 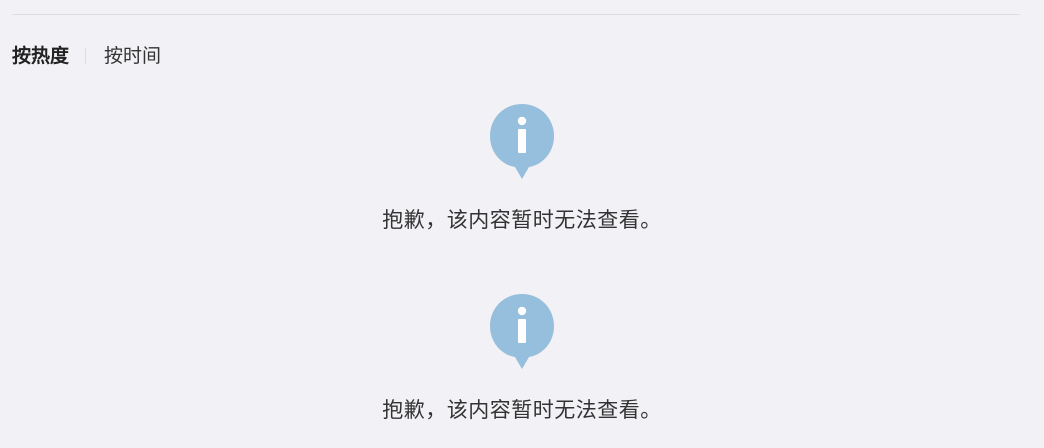 I want to click on sort-tab-by-time: 按时间, so click(x=132, y=56).